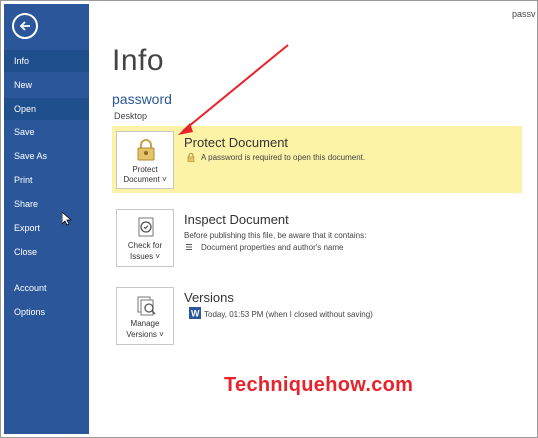  I want to click on watermark: Techniquehow.com, so click(319, 385).